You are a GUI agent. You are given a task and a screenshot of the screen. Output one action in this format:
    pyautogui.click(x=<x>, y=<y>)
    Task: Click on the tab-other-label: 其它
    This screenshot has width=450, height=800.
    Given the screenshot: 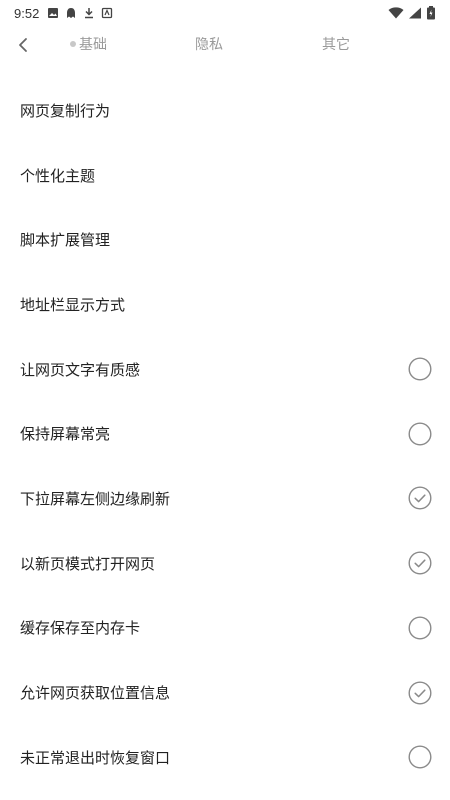 What is the action you would take?
    pyautogui.click(x=336, y=45)
    